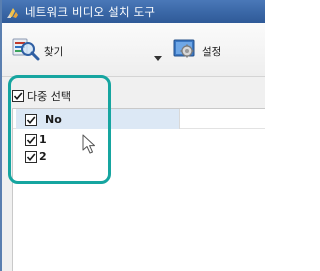 This screenshot has width=320, height=271. Describe the element at coordinates (185, 51) in the screenshot. I see `settings-gear-icon` at that location.